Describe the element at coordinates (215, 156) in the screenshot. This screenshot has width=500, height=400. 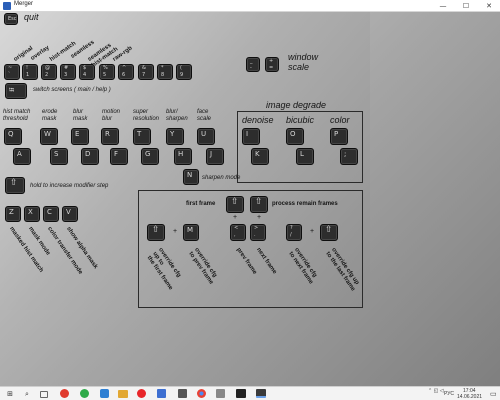
I see `key-j: J` at that location.